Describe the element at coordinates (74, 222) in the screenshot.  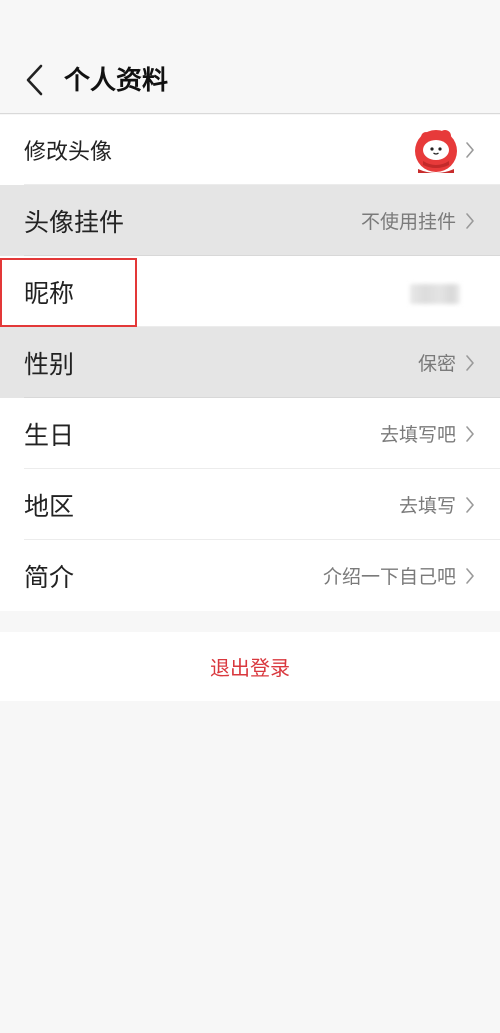
I see `row-label: 头像挂件` at that location.